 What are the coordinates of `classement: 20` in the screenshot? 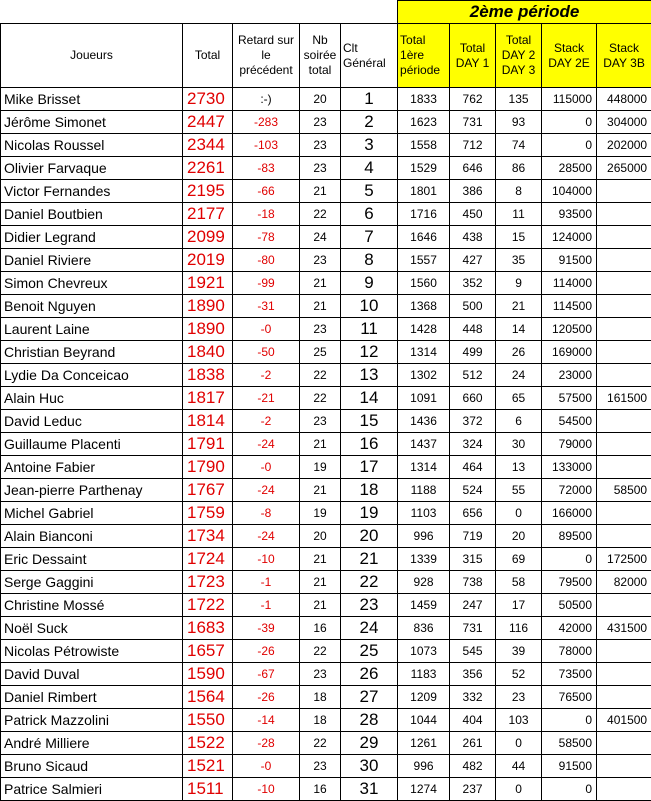 It's located at (369, 536).